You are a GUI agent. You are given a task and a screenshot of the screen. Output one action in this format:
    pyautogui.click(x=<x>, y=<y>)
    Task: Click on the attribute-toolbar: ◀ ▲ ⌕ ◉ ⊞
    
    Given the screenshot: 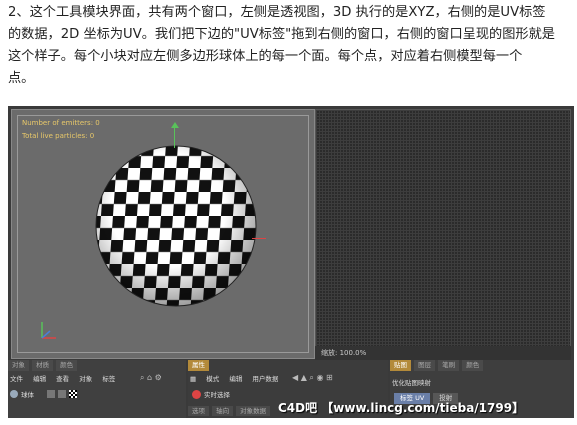 What is the action you would take?
    pyautogui.click(x=312, y=378)
    